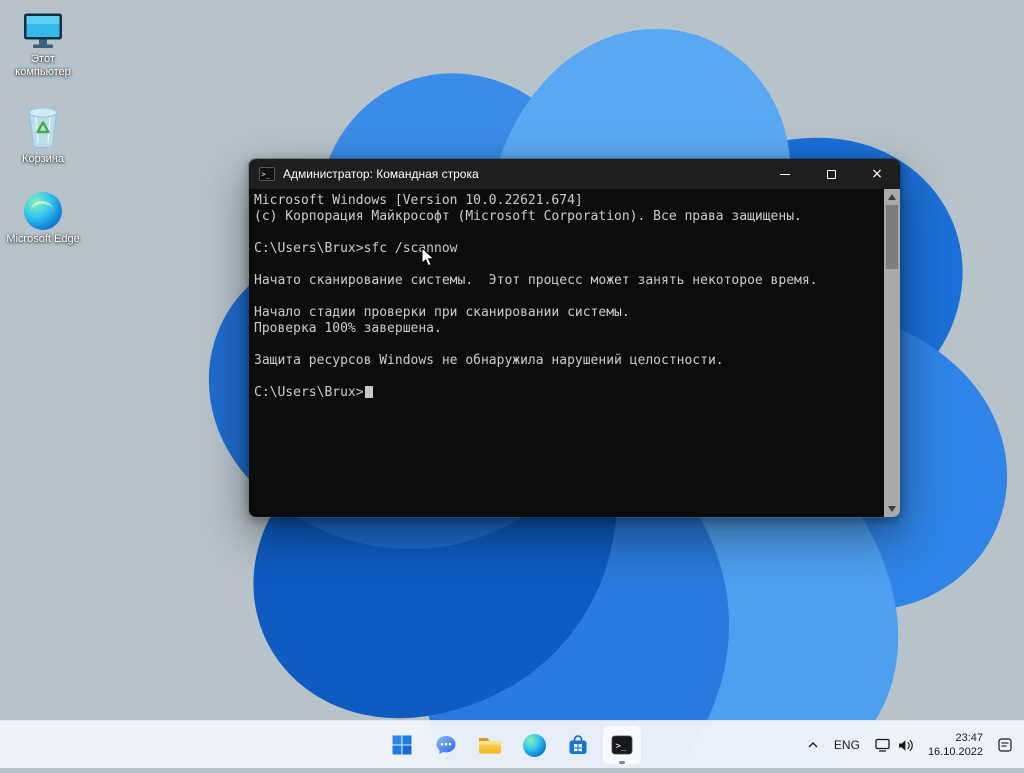  I want to click on taskbar-center-group: >_, so click(512, 745).